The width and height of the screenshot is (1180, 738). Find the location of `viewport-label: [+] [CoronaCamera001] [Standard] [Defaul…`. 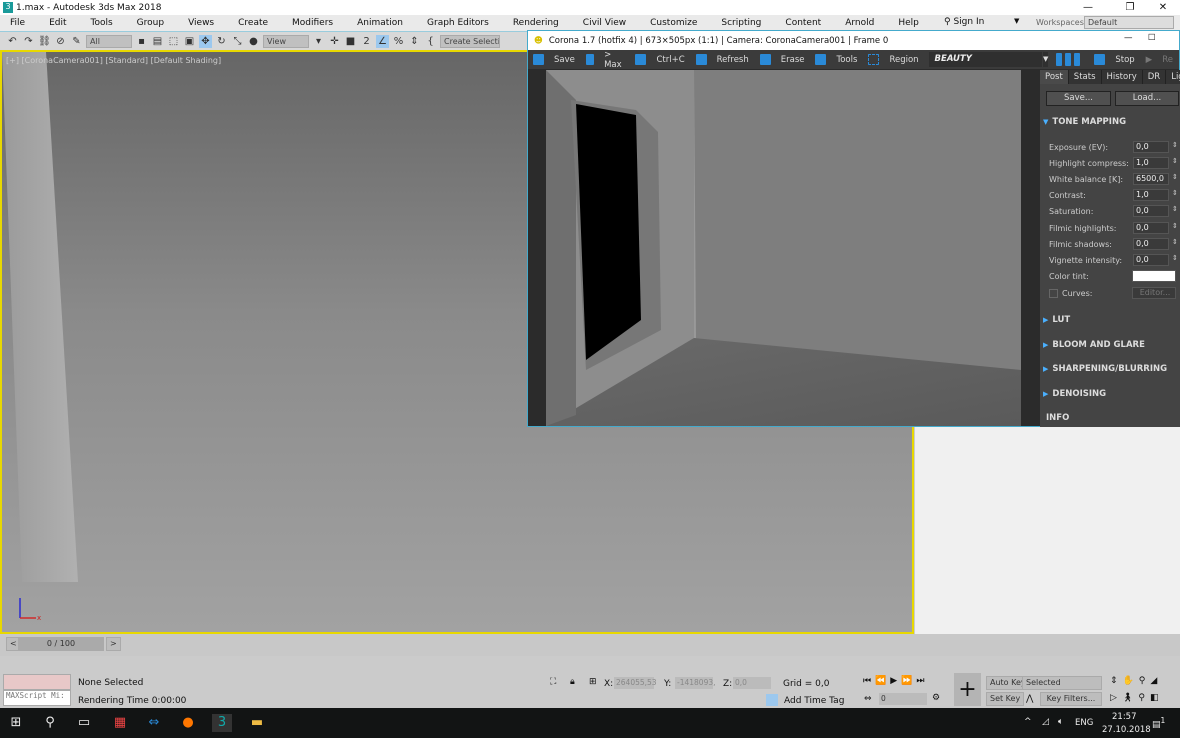

viewport-label: [+] [CoronaCamera001] [Standard] [Defaul… is located at coordinates (113, 60).